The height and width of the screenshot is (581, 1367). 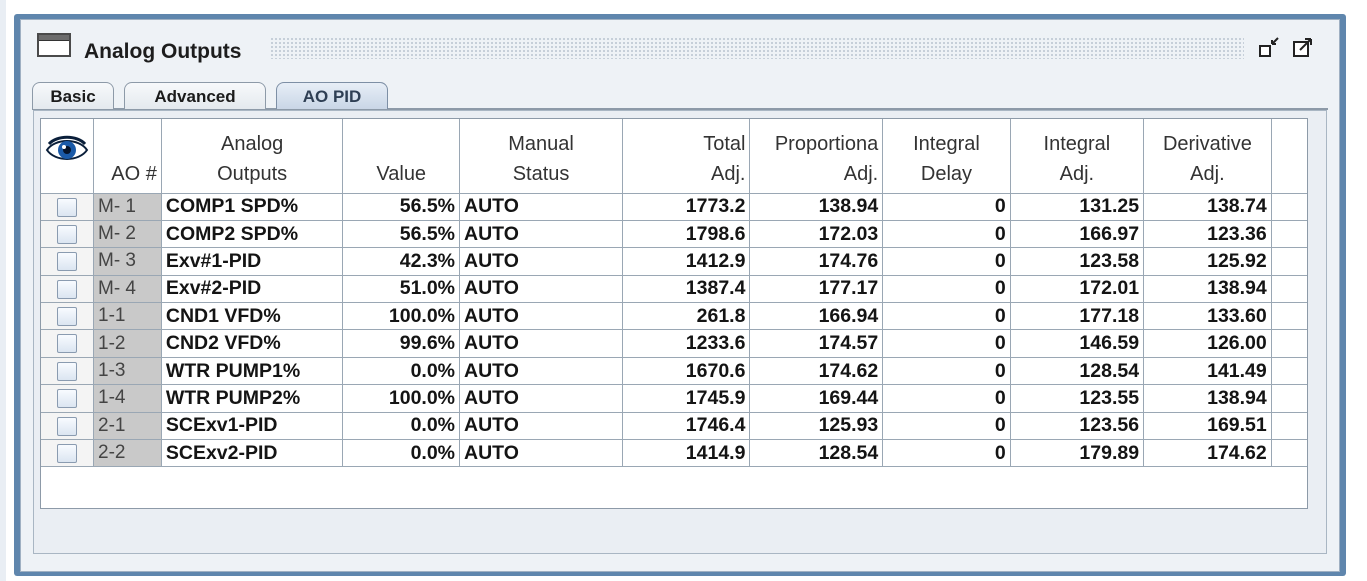 I want to click on derivative-adj-cell: 133.60, so click(x=1207, y=316).